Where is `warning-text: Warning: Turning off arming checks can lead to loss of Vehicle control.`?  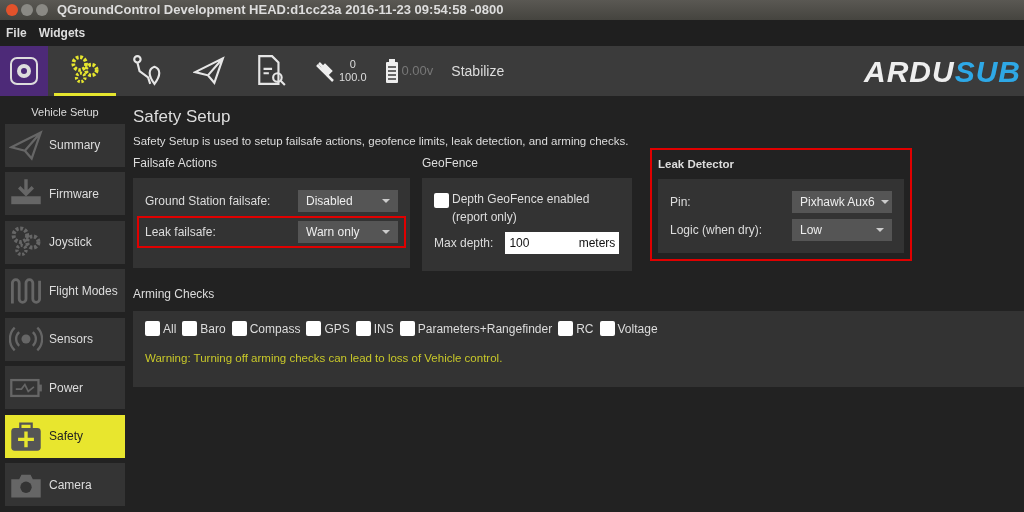 warning-text: Warning: Turning off arming checks can lead to loss of Vehicle control. is located at coordinates (324, 358).